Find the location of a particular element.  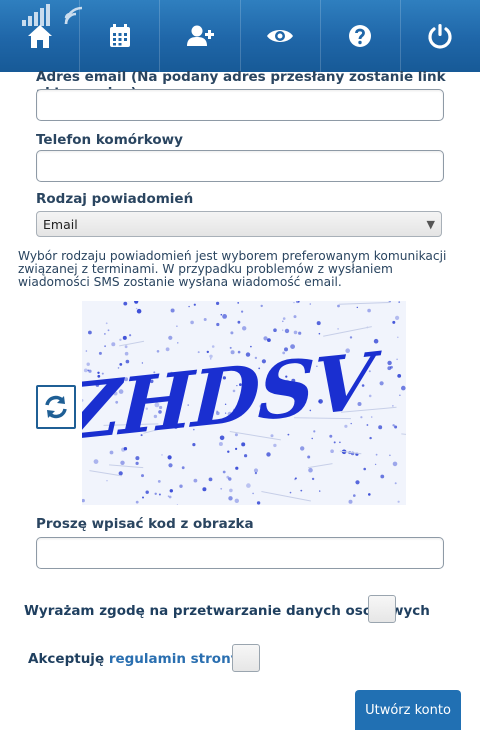

refresh-icon is located at coordinates (56, 407).